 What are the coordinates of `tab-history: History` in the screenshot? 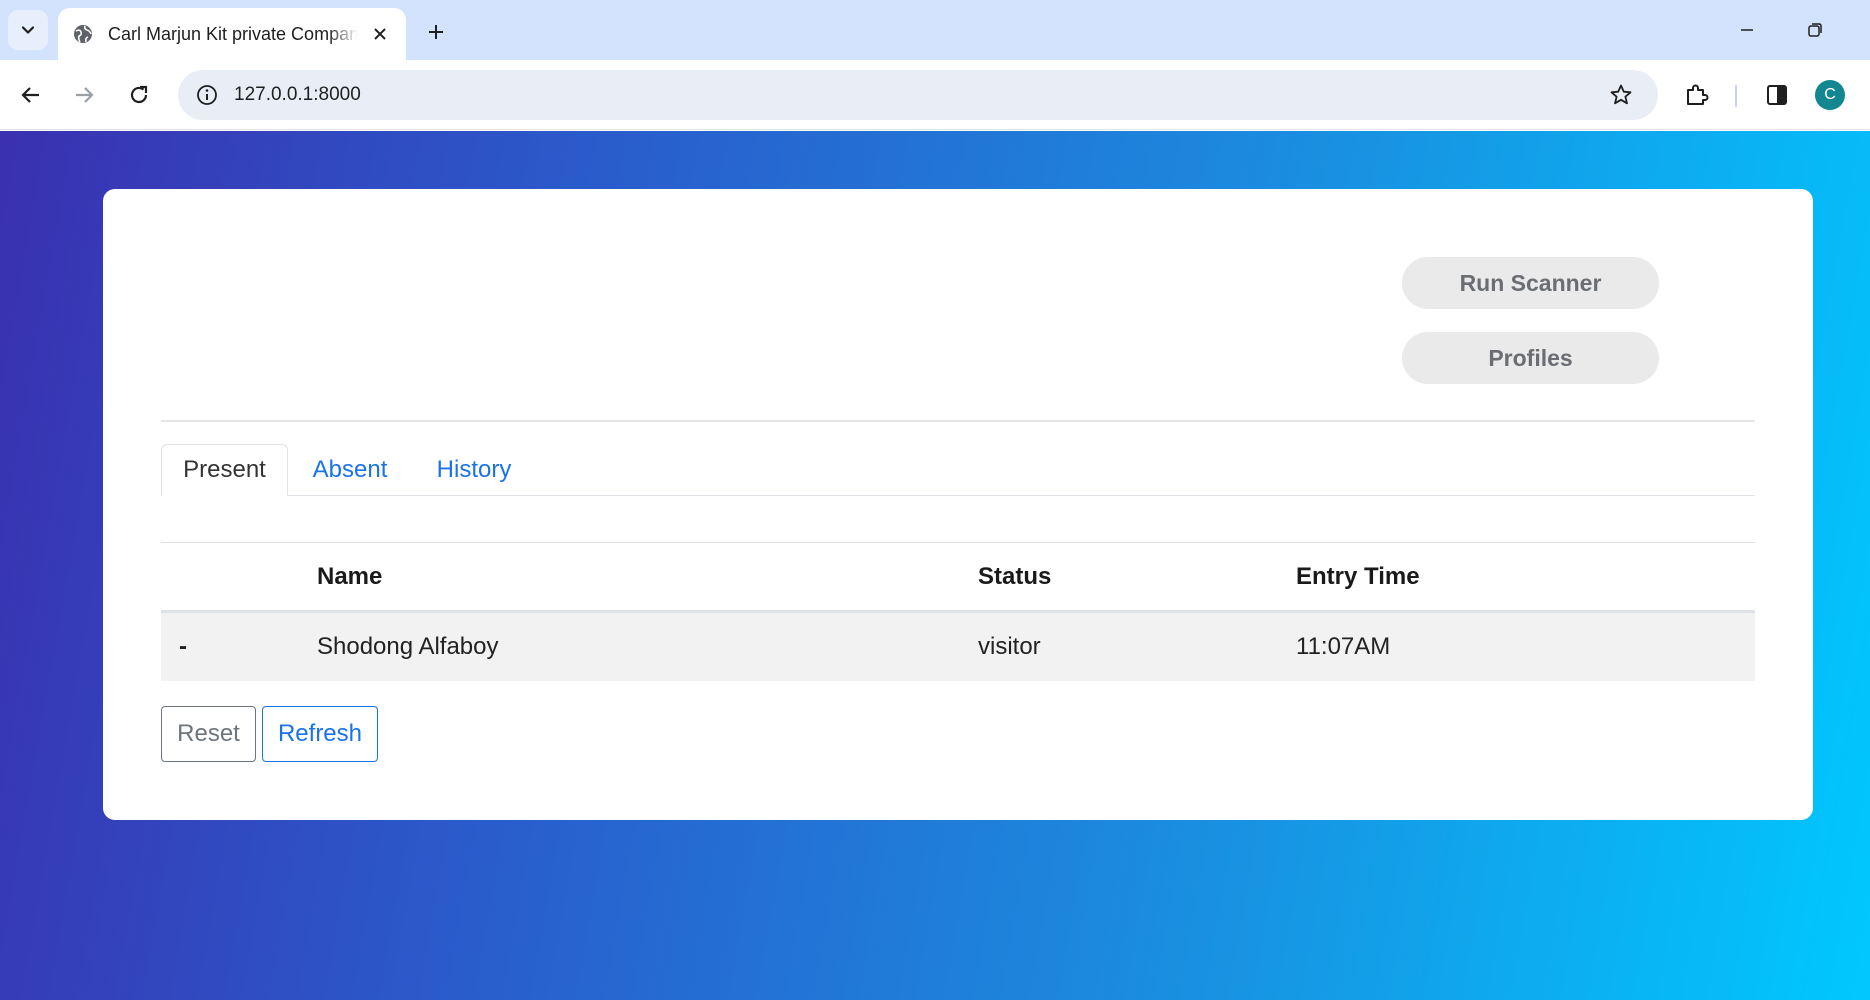 It's located at (474, 470).